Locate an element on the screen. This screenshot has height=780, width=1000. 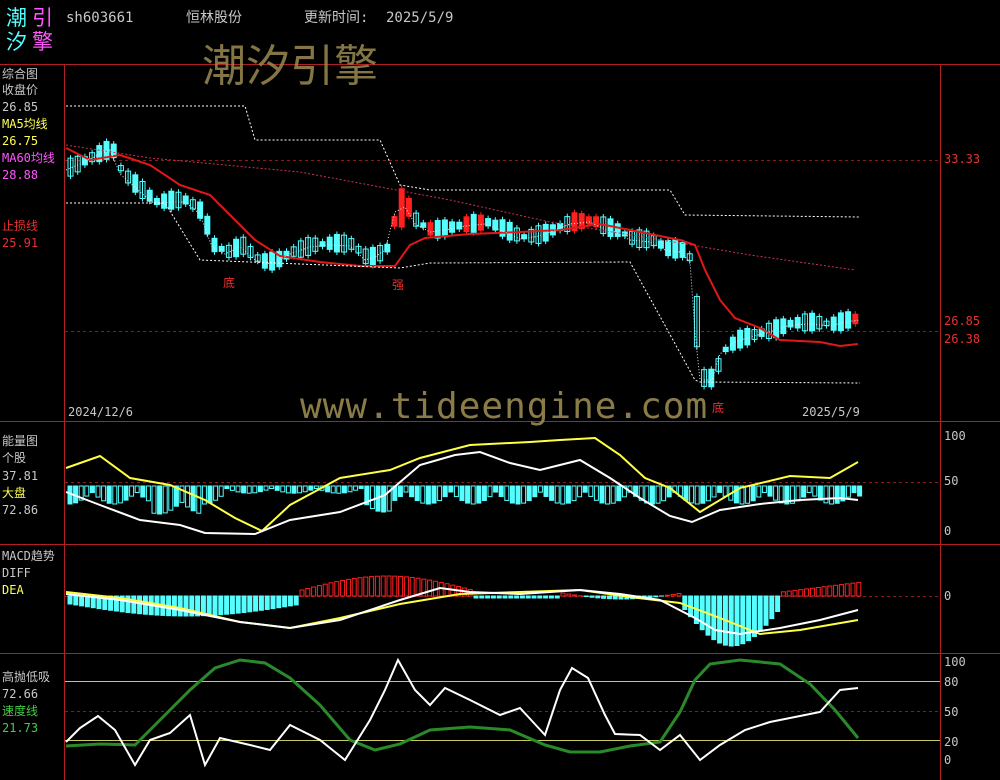
osc-title: 高抛低吸 is located at coordinates (26, 677).